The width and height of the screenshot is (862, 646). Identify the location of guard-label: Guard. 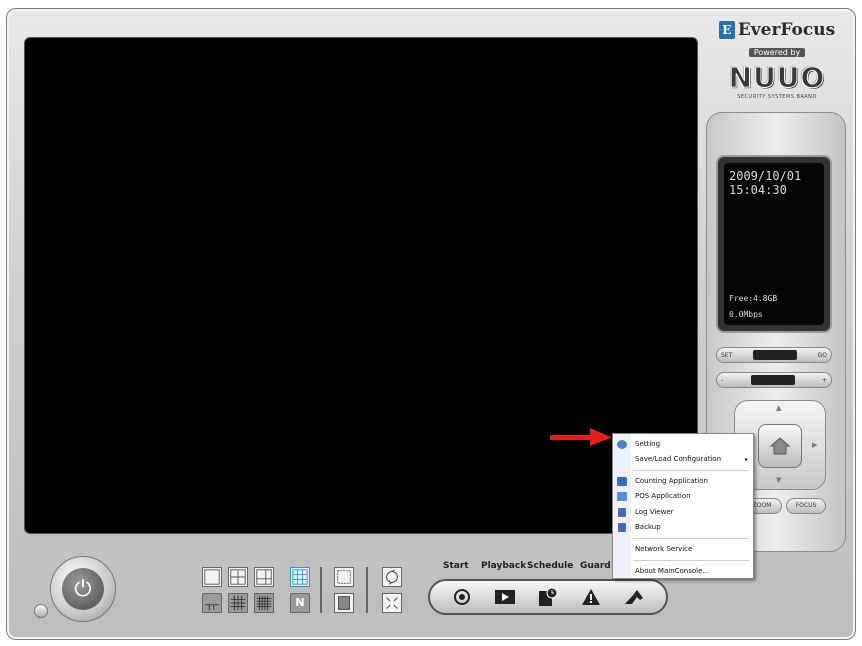
(595, 566).